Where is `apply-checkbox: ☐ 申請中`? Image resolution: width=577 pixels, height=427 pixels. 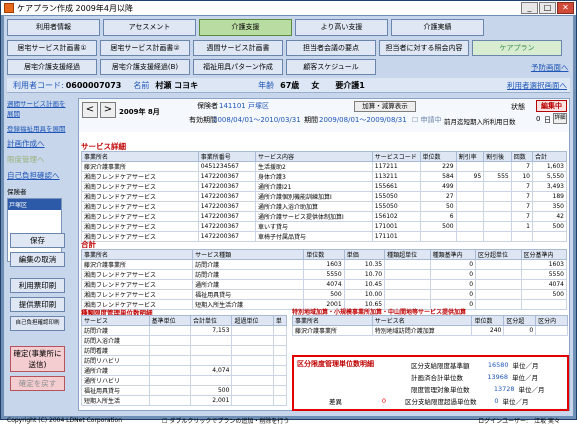 apply-checkbox: ☐ 申請中 is located at coordinates (427, 120).